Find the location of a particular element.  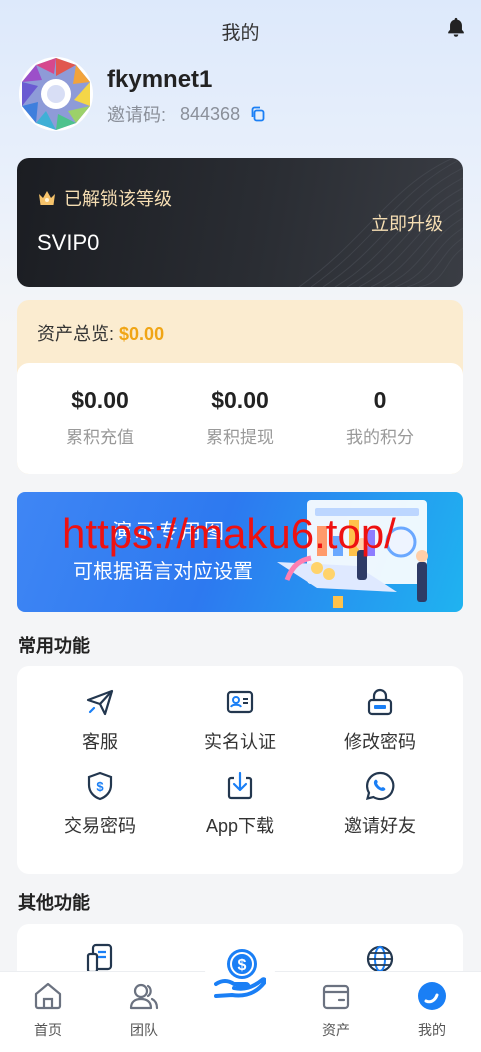

tab-label: 首页 is located at coordinates (48, 1030).